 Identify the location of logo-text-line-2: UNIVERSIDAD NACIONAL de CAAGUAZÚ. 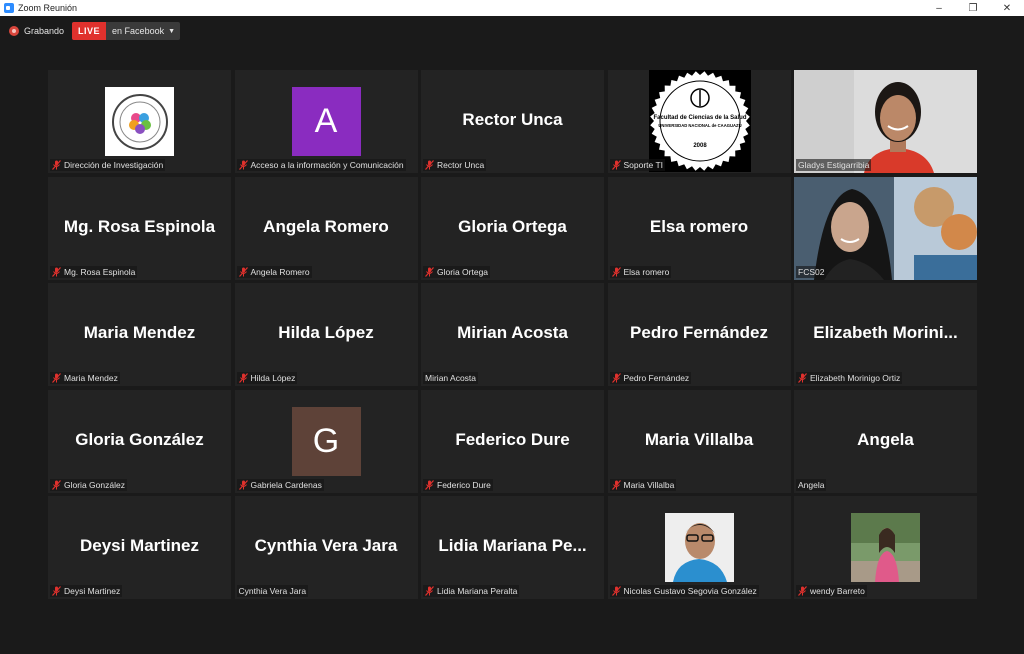
(699, 125).